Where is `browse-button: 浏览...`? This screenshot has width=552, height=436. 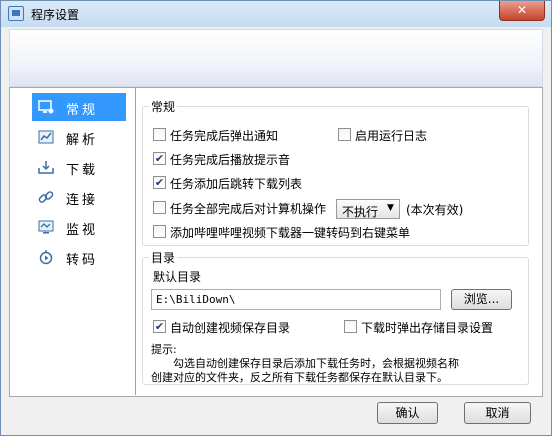 browse-button: 浏览... is located at coordinates (481, 299).